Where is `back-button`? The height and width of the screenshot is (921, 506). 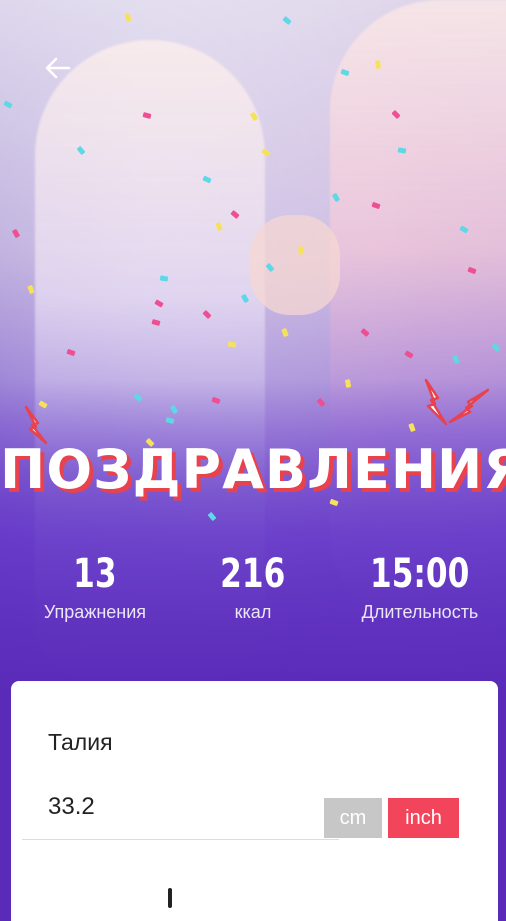 back-button is located at coordinates (58, 68).